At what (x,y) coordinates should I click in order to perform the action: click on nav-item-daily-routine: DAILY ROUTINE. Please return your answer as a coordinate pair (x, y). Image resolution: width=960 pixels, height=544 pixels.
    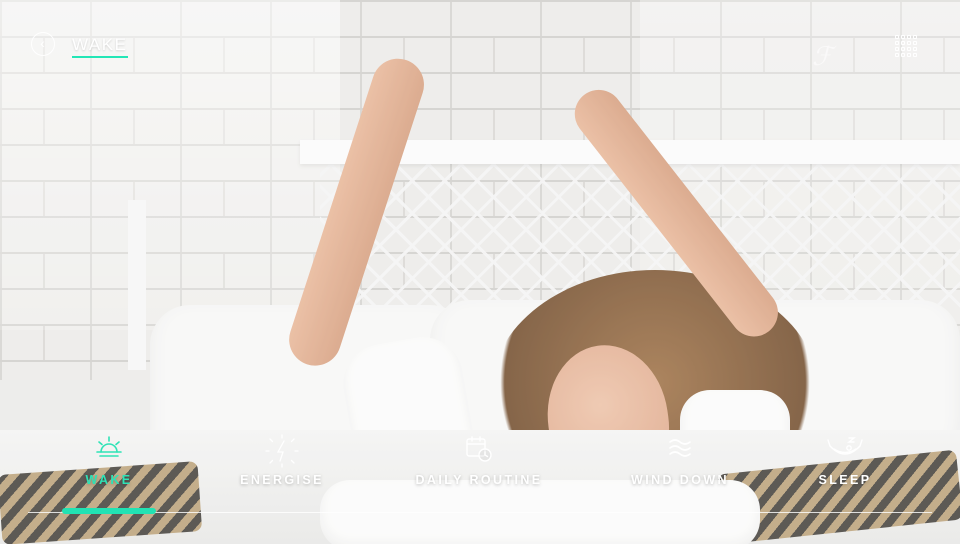
    Looking at the image, I should click on (479, 470).